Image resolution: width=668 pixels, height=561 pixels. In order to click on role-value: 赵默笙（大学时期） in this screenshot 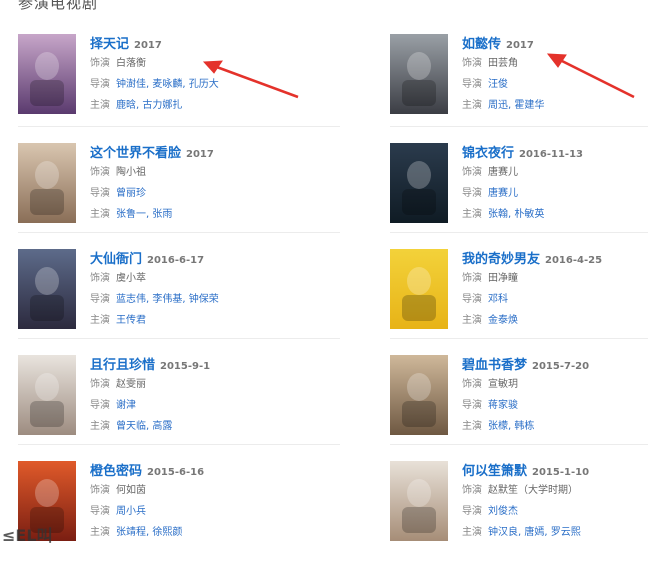, I will do `click(533, 490)`.